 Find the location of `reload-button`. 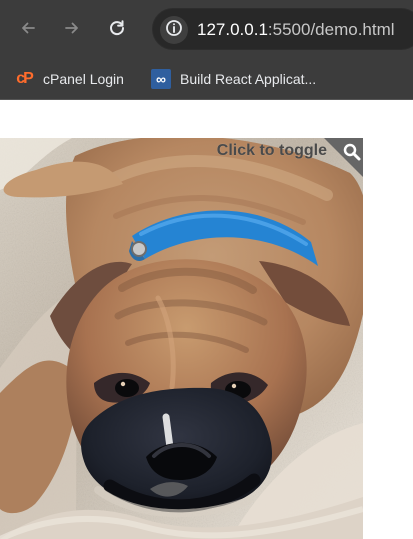

reload-button is located at coordinates (117, 28).